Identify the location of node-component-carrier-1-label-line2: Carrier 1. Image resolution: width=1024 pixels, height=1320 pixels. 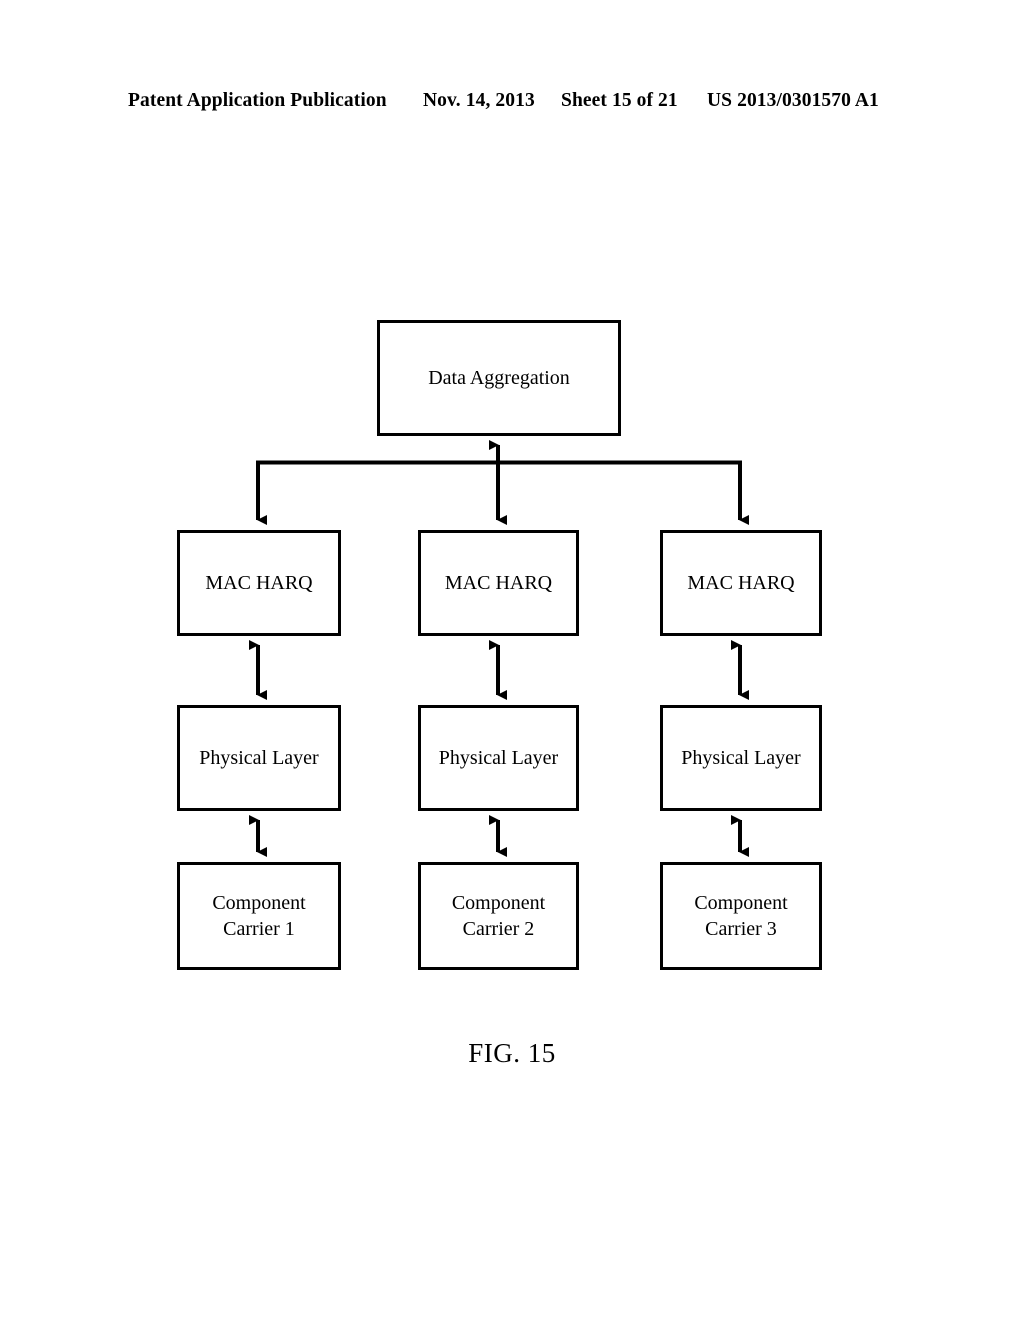
(259, 929).